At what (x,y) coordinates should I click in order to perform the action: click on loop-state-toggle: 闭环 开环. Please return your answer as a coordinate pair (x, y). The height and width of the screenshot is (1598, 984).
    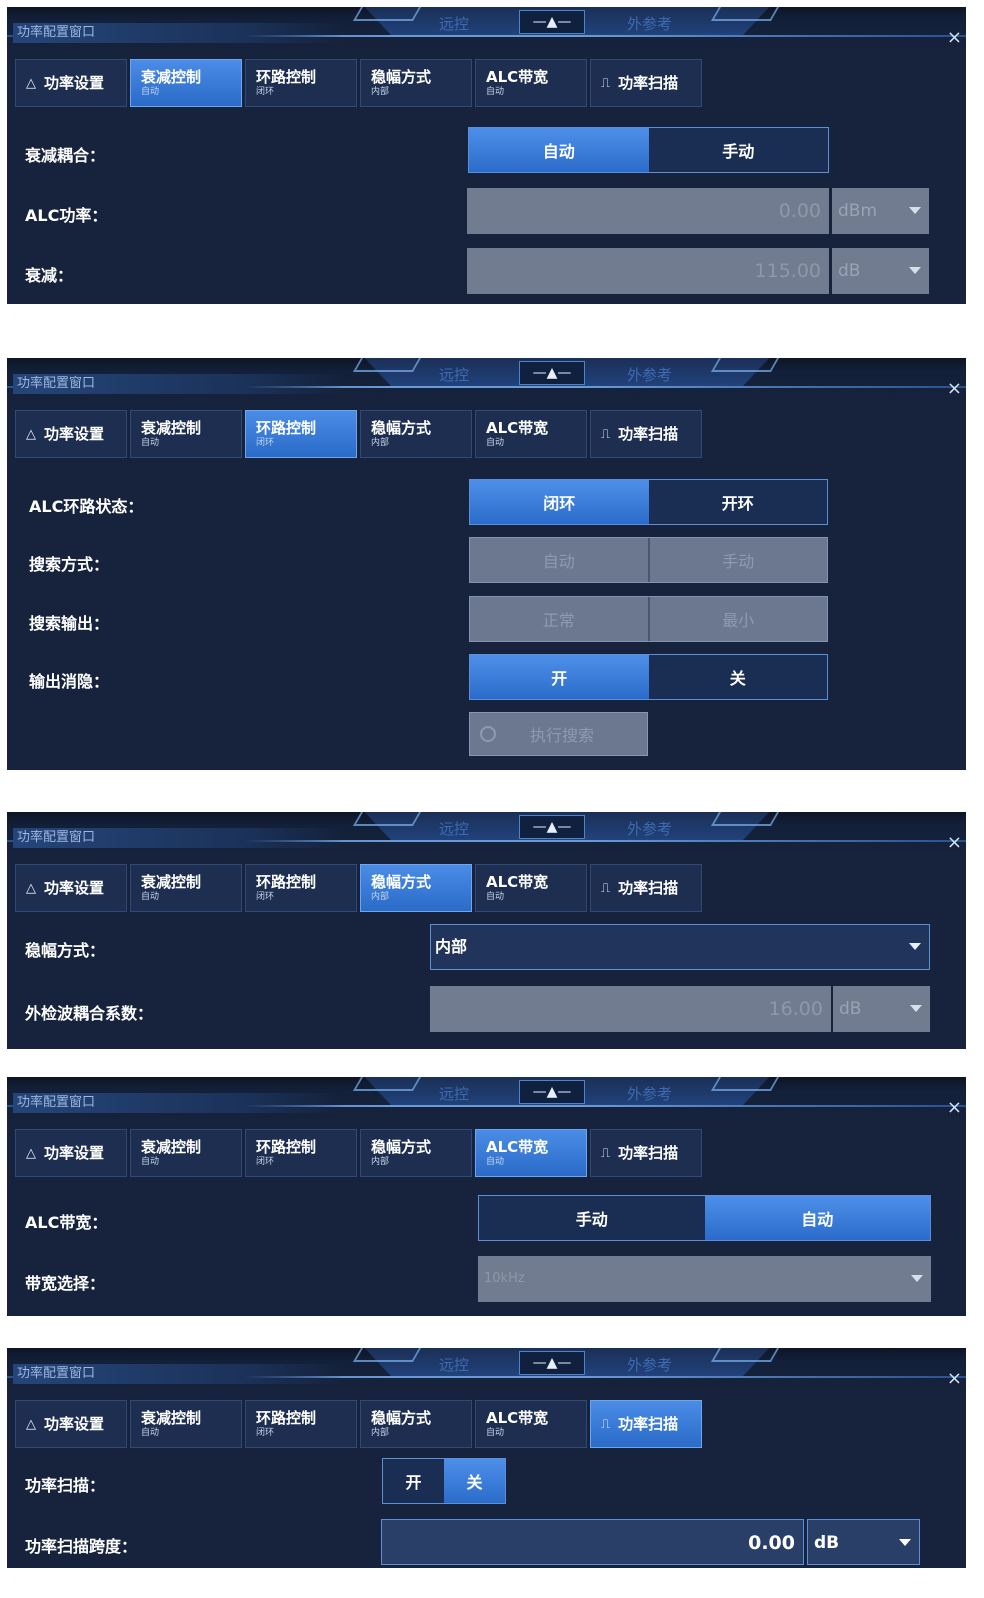
    Looking at the image, I should click on (648, 502).